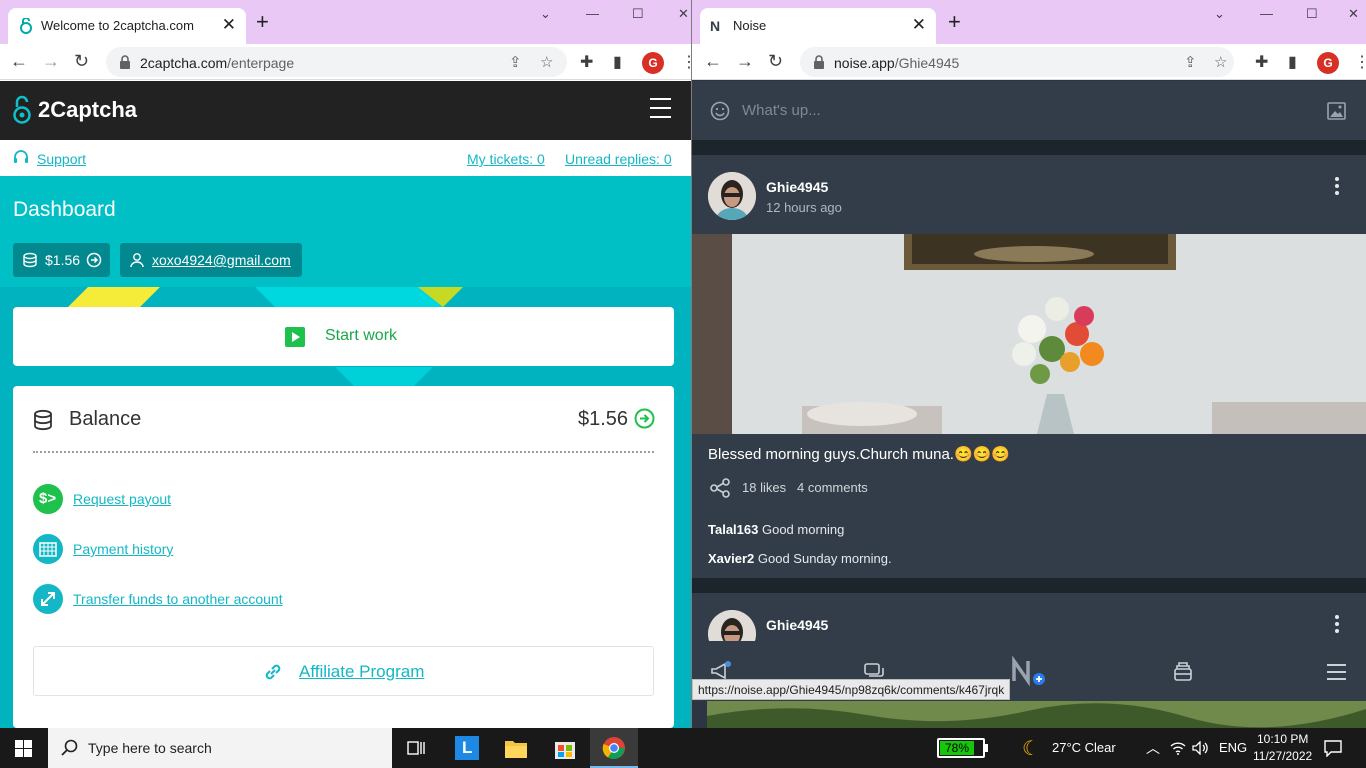 The image size is (1366, 768). Describe the element at coordinates (273, 672) in the screenshot. I see `link-chain-icon` at that location.